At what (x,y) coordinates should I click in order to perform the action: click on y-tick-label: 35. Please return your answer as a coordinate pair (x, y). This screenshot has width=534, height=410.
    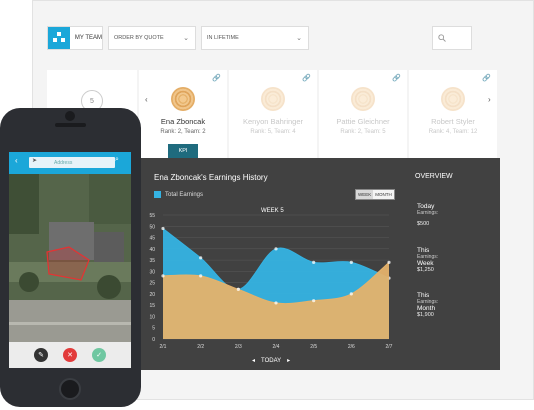
    Looking at the image, I should click on (152, 261).